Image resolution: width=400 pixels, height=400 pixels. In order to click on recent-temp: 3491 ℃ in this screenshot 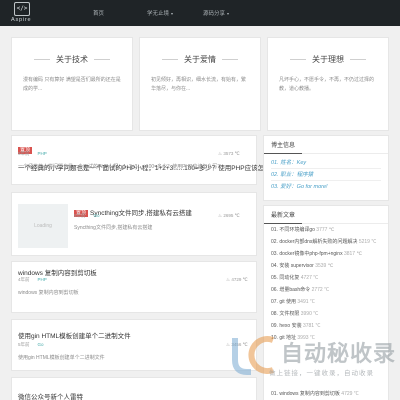, I will do `click(306, 302)`.